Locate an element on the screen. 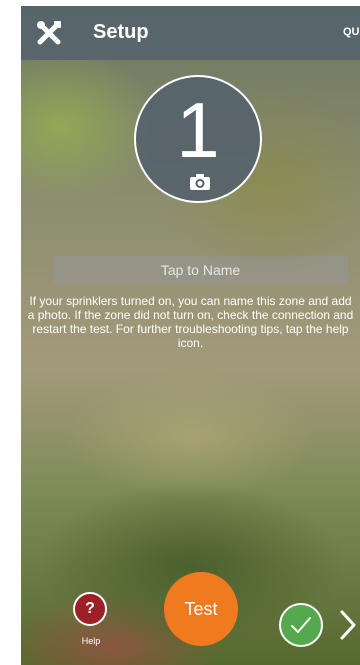  zone-name-input is located at coordinates (200, 270).